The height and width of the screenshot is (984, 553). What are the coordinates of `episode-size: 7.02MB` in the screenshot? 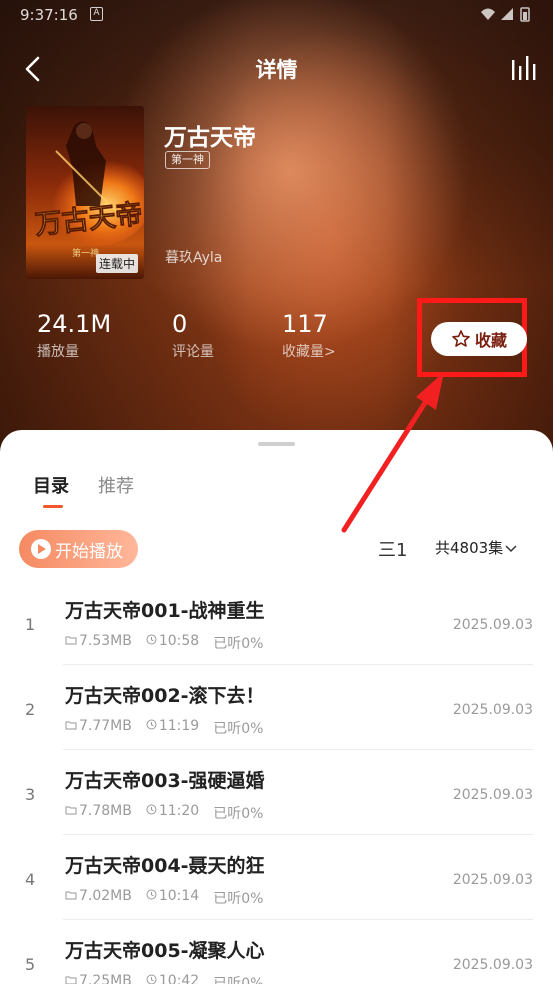 It's located at (98, 898).